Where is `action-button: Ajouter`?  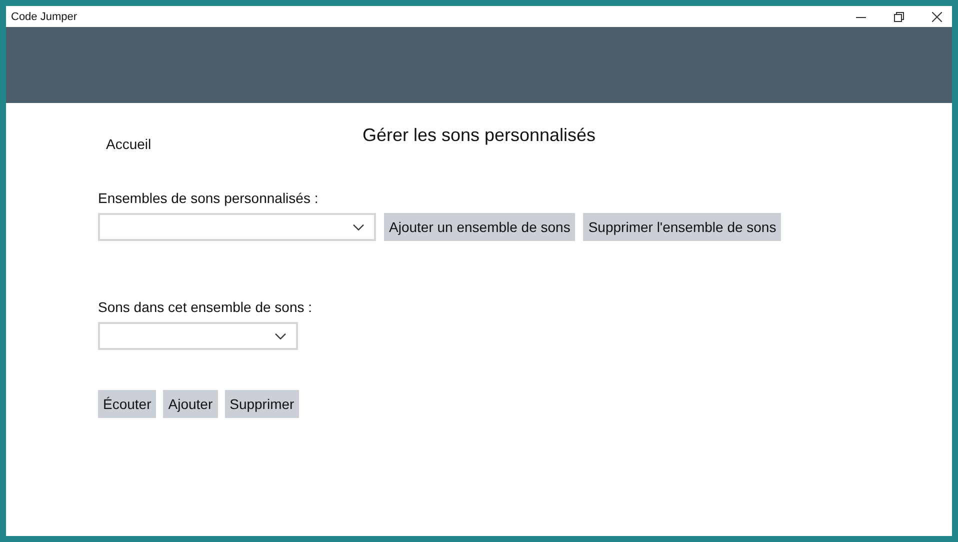
action-button: Ajouter is located at coordinates (190, 404).